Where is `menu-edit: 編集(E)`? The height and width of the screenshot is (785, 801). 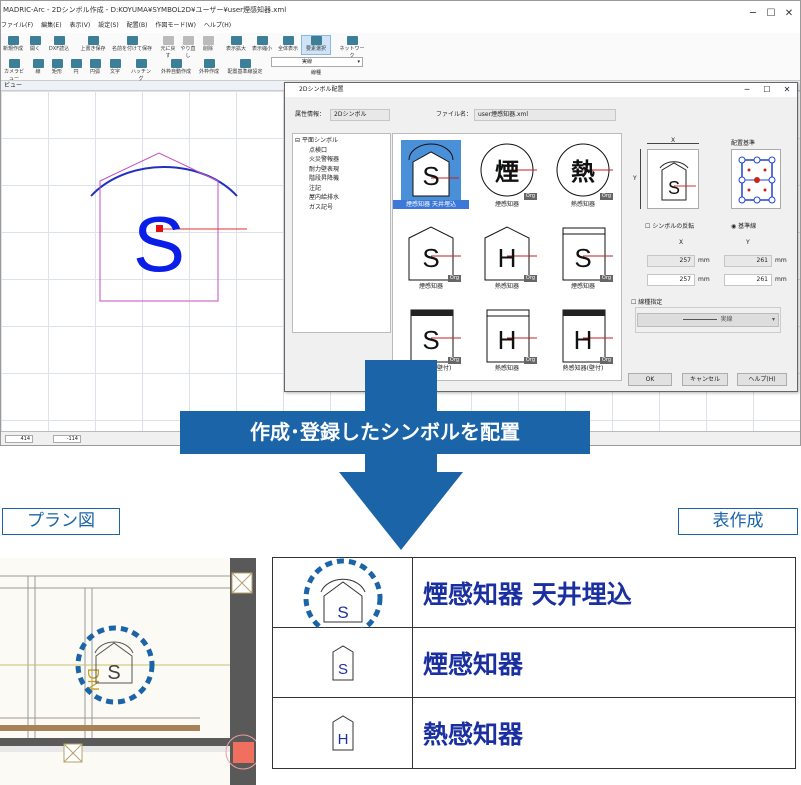
menu-edit: 編集(E) is located at coordinates (51, 25).